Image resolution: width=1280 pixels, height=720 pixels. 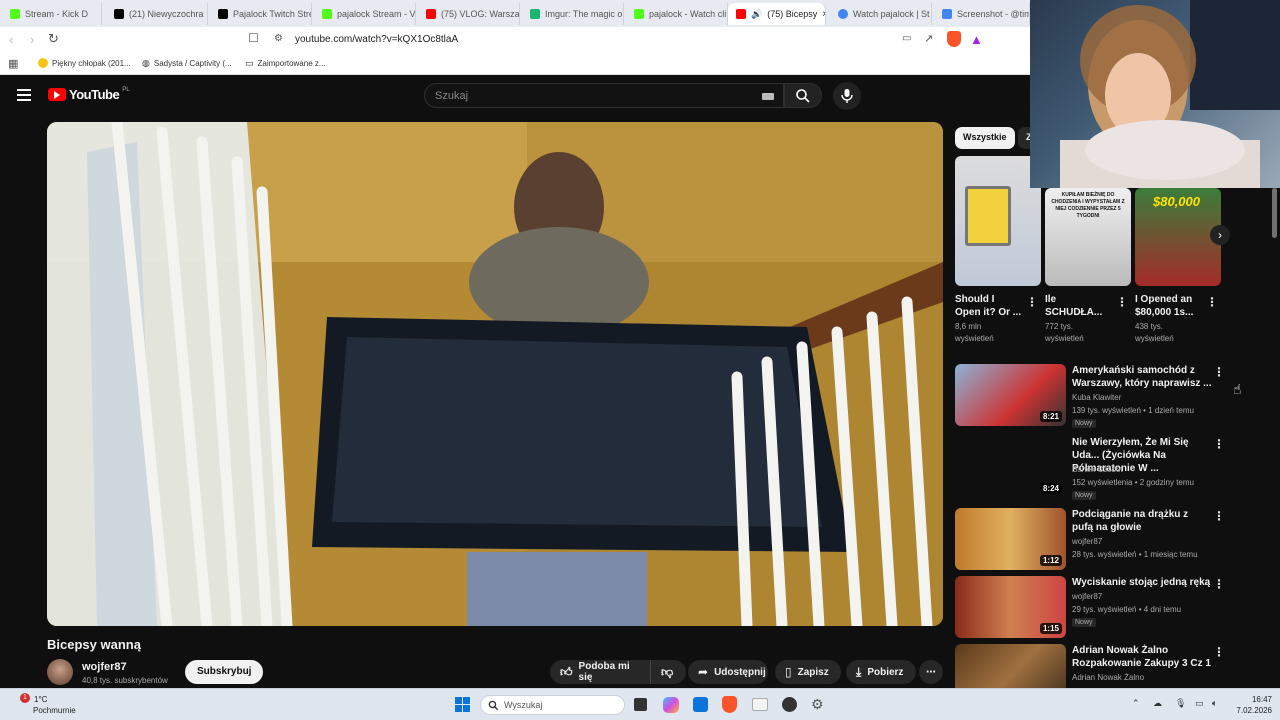 I want to click on microphone-tray-icon: 🎙︎, so click(x=1180, y=703).